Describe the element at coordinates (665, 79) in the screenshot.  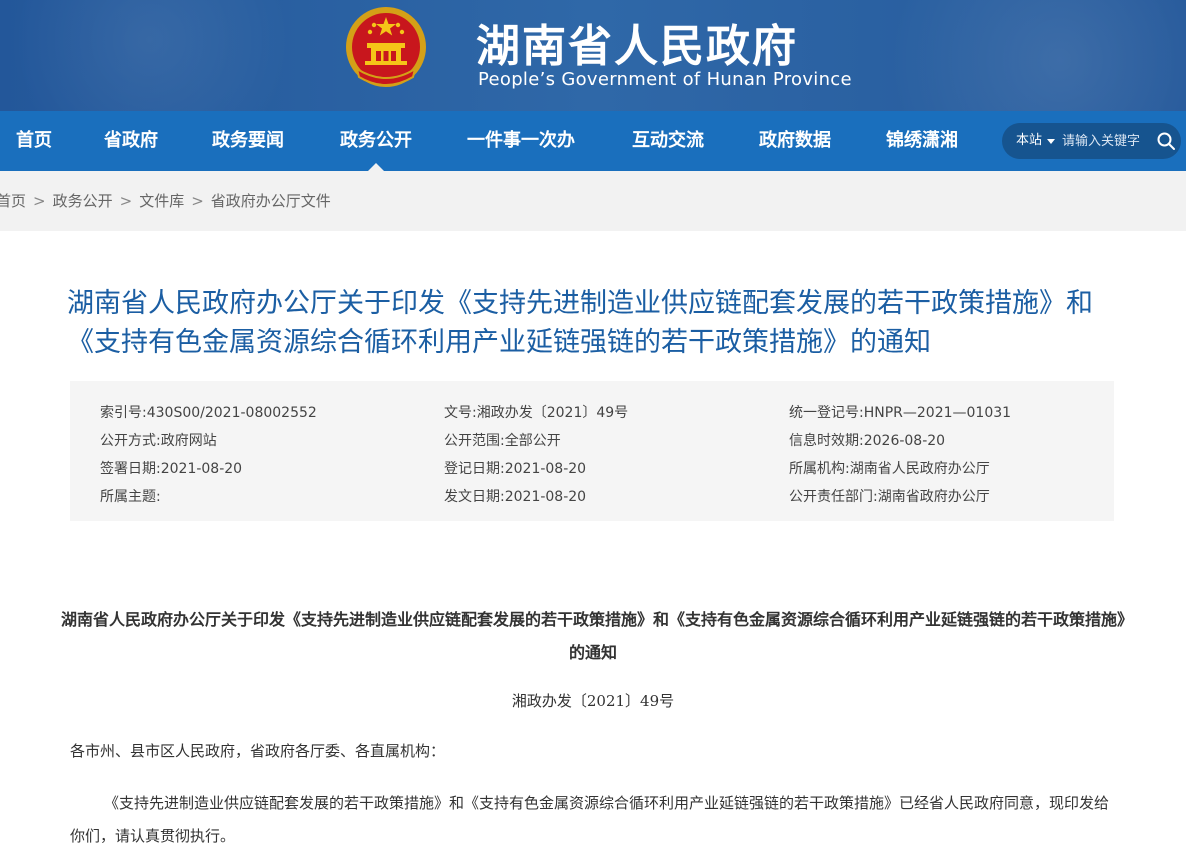
I see `site-subtitle: People’s Government of Hunan Province` at that location.